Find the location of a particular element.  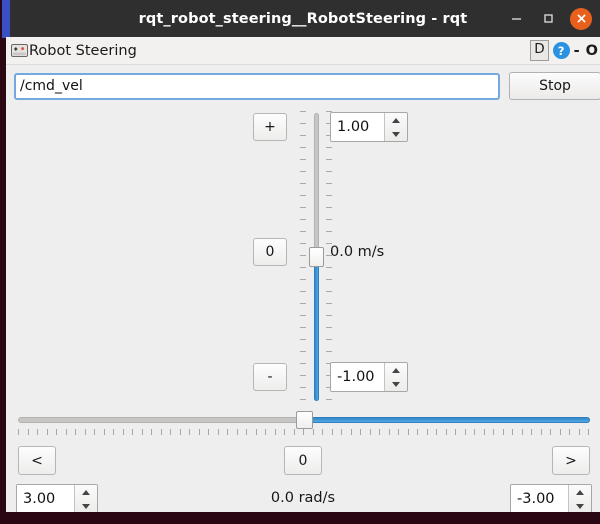

close-button is located at coordinates (581, 18).